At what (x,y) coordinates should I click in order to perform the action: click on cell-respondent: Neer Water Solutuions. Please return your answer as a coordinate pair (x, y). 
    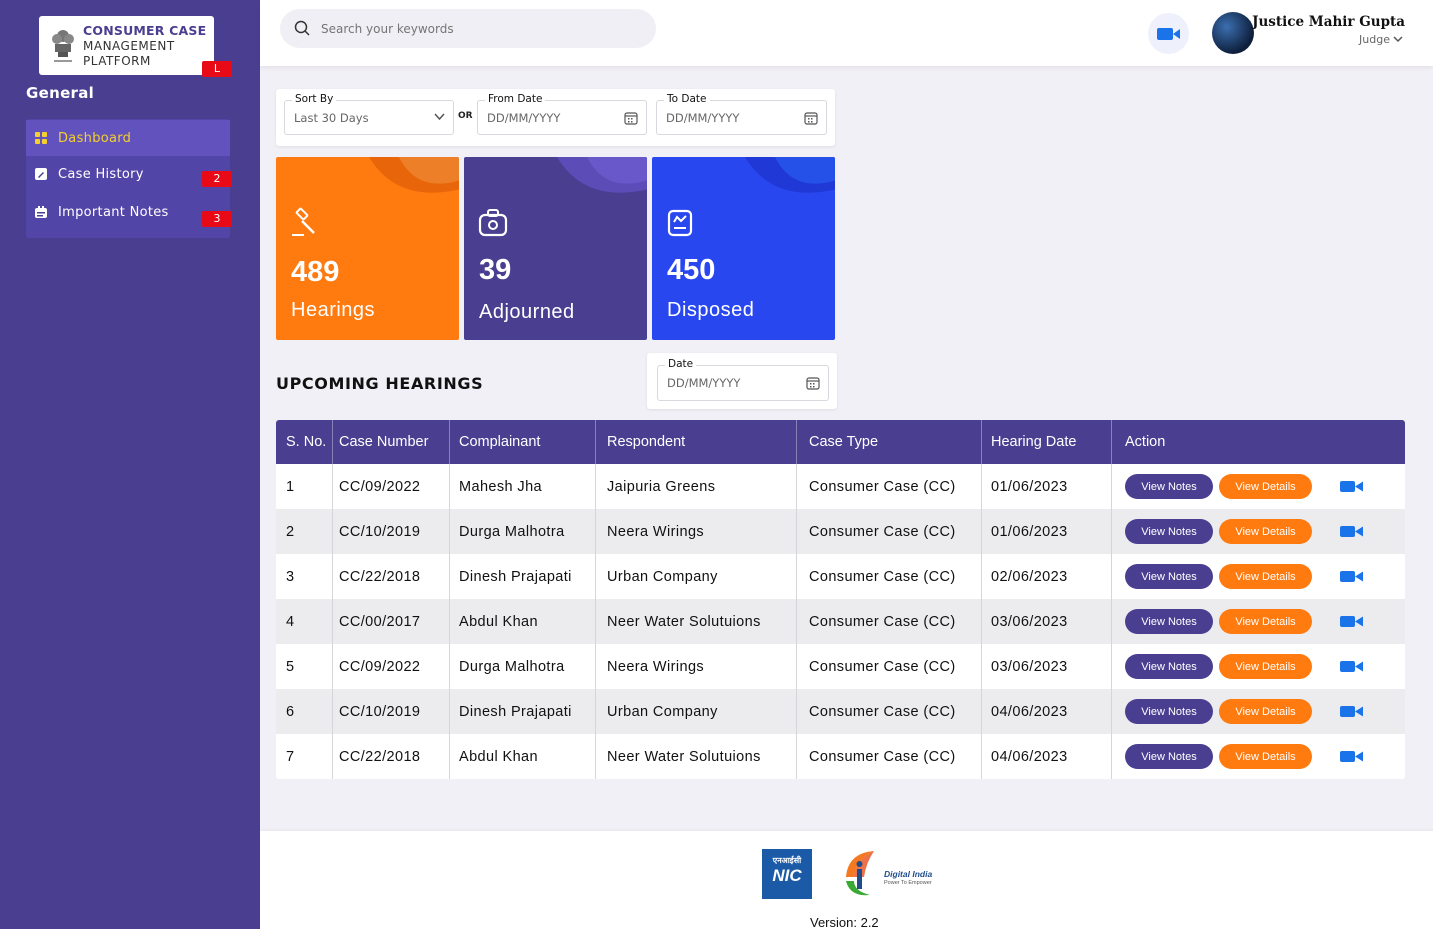
    Looking at the image, I should click on (696, 756).